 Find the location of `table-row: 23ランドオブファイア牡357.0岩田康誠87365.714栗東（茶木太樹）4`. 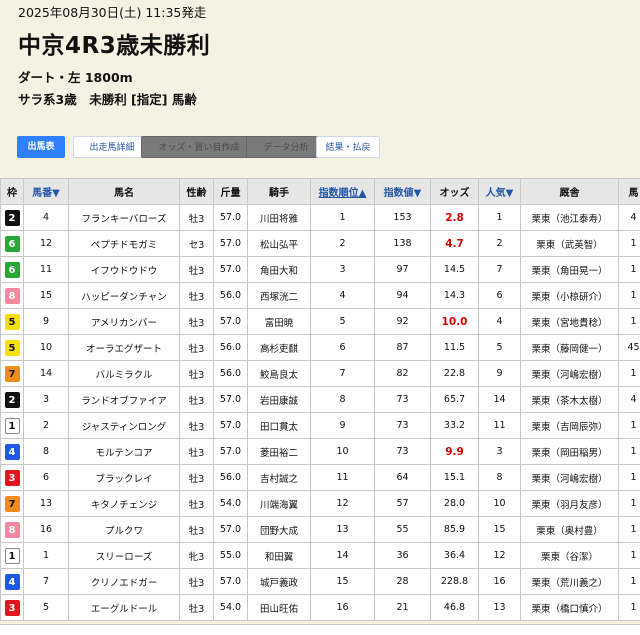

table-row: 23ランドオブファイア牡357.0岩田康誠87365.714栗東（茶木太樹）4 is located at coordinates (320, 400).